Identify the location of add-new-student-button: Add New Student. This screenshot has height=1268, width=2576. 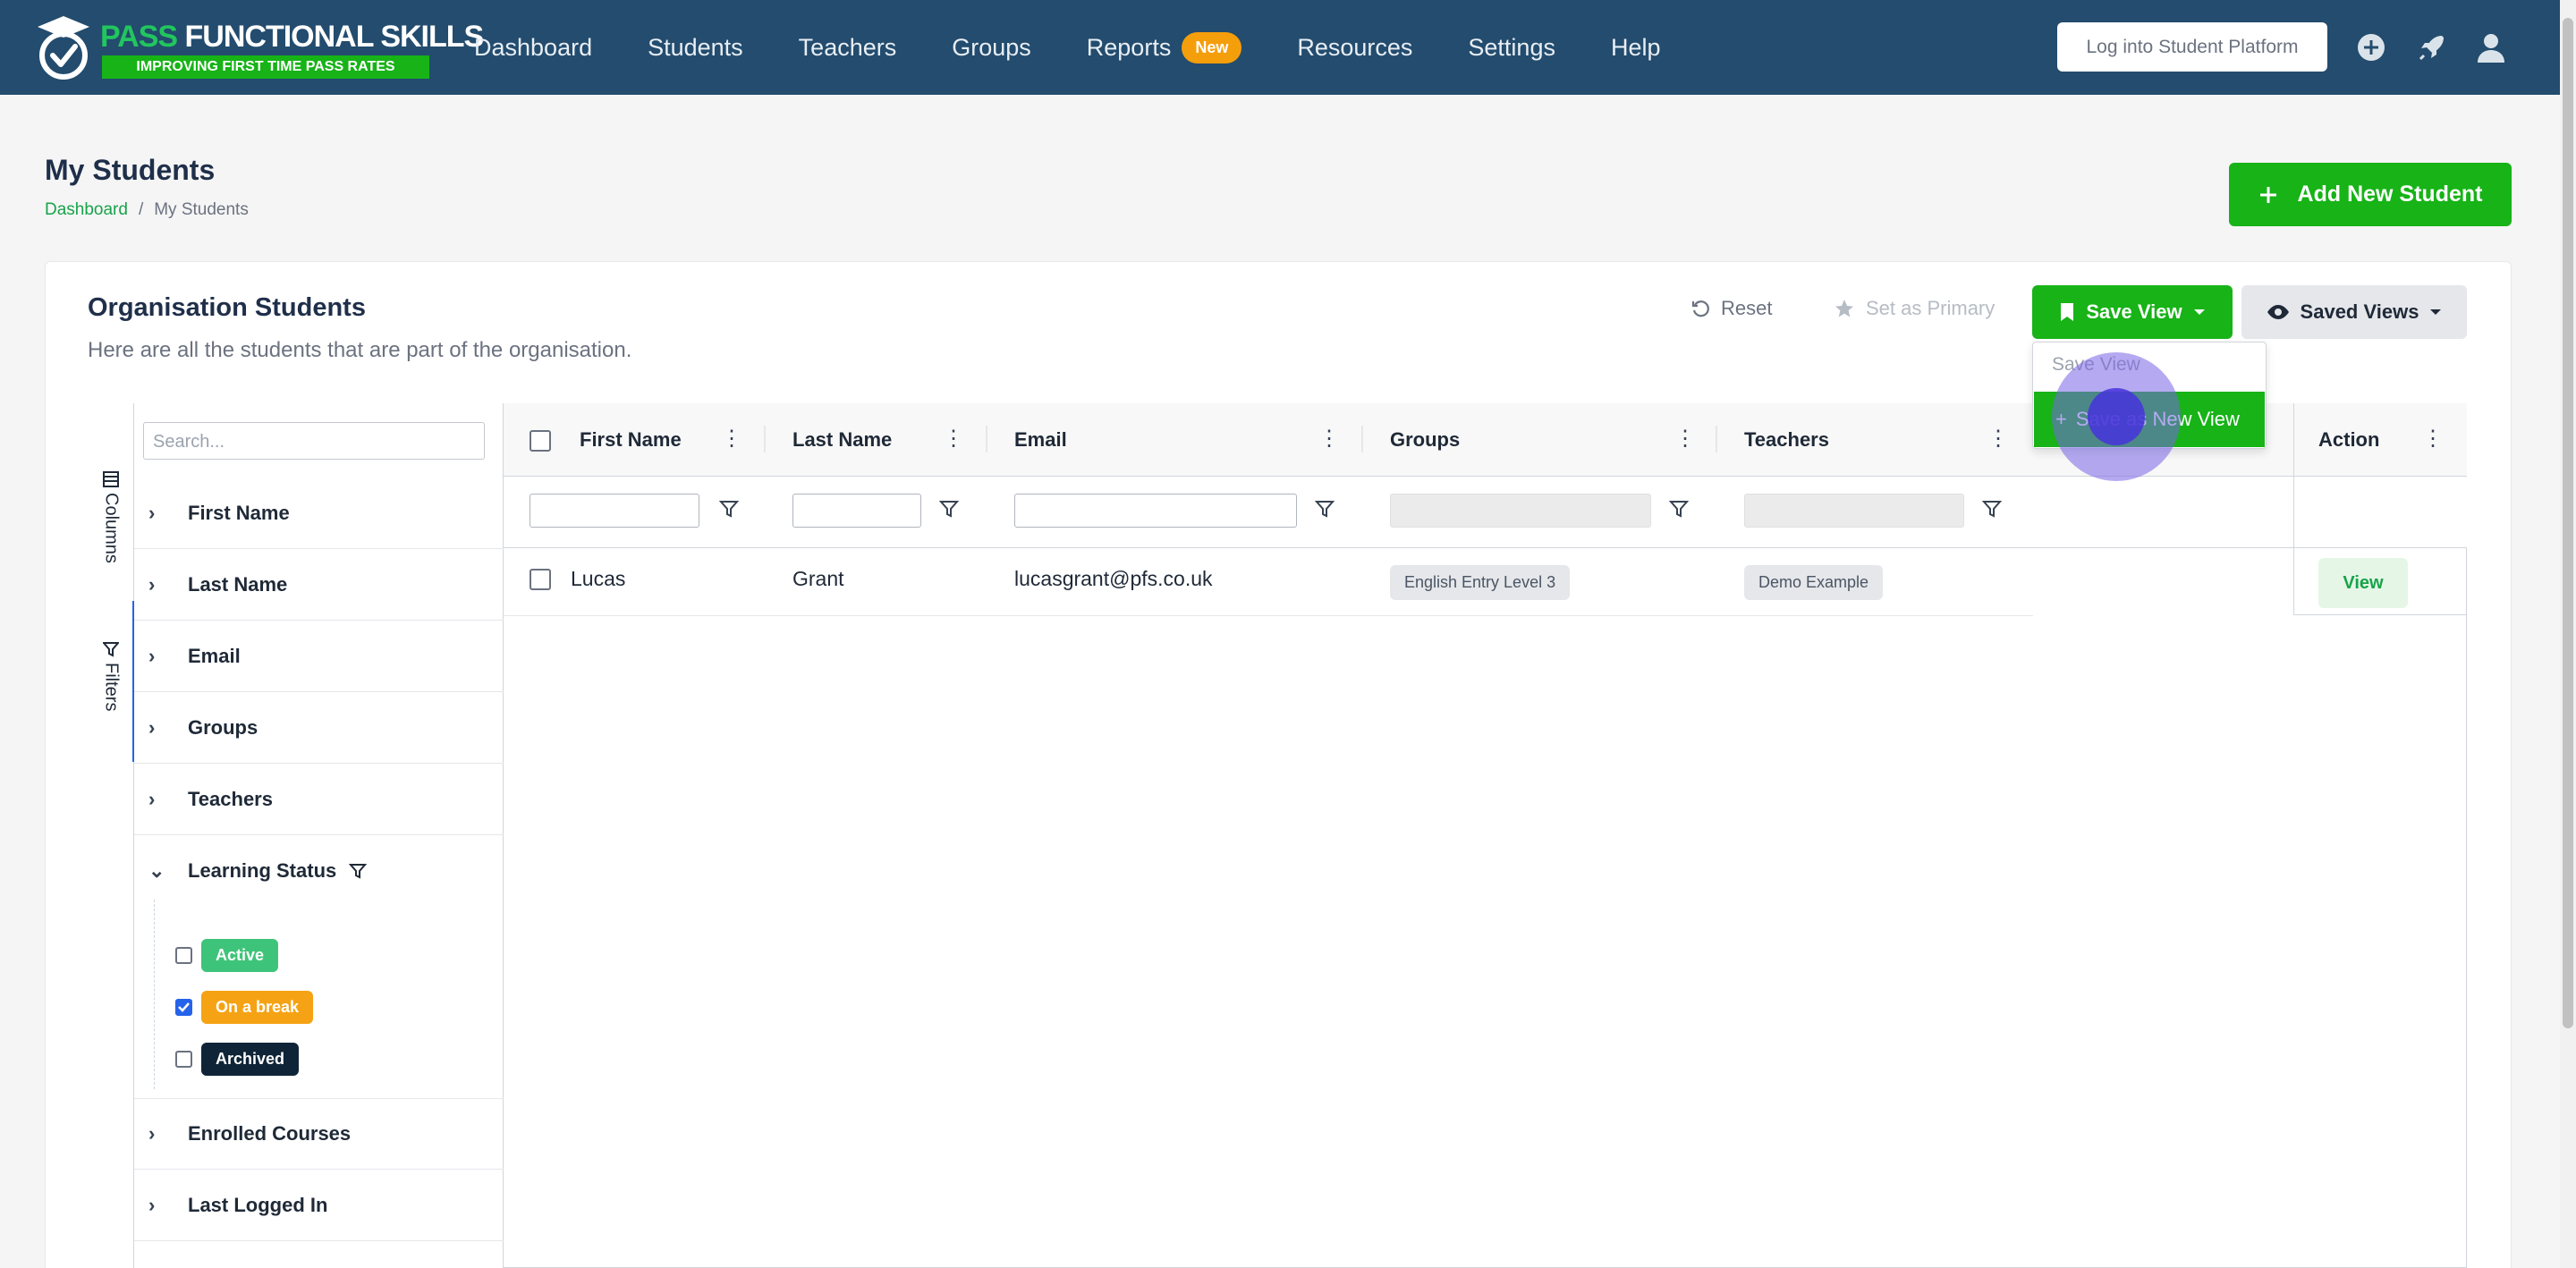
(2370, 194).